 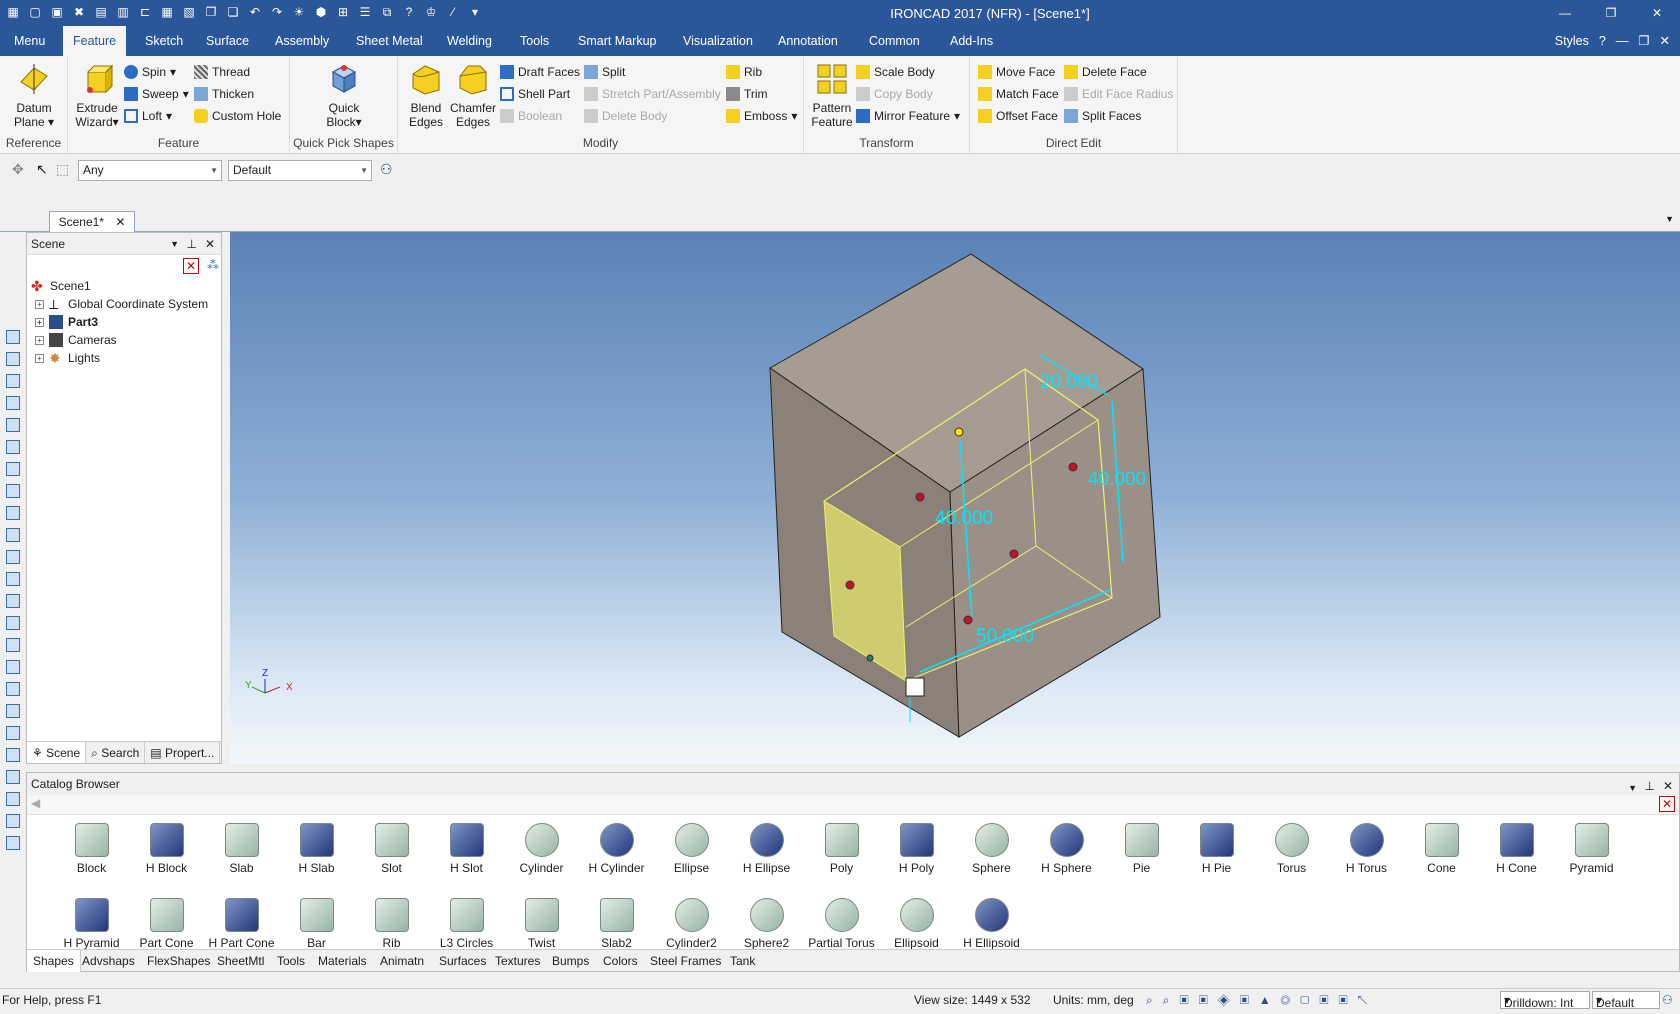 I want to click on back-arrow-icon: ◀, so click(x=35, y=803).